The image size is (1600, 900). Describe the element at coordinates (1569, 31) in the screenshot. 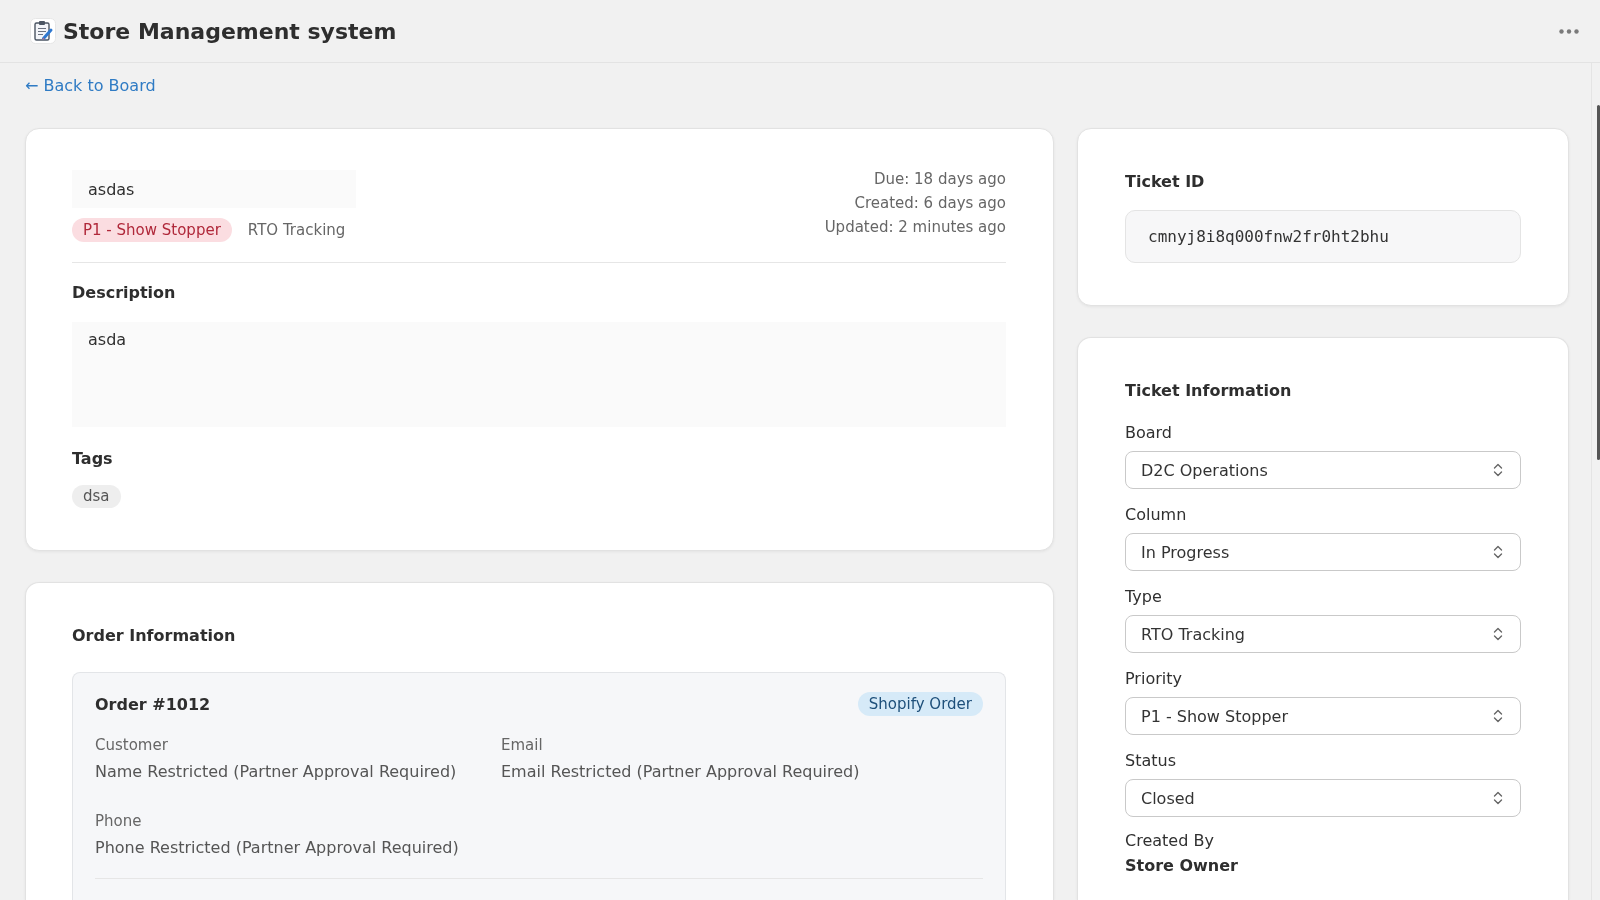

I see `more-icon` at that location.